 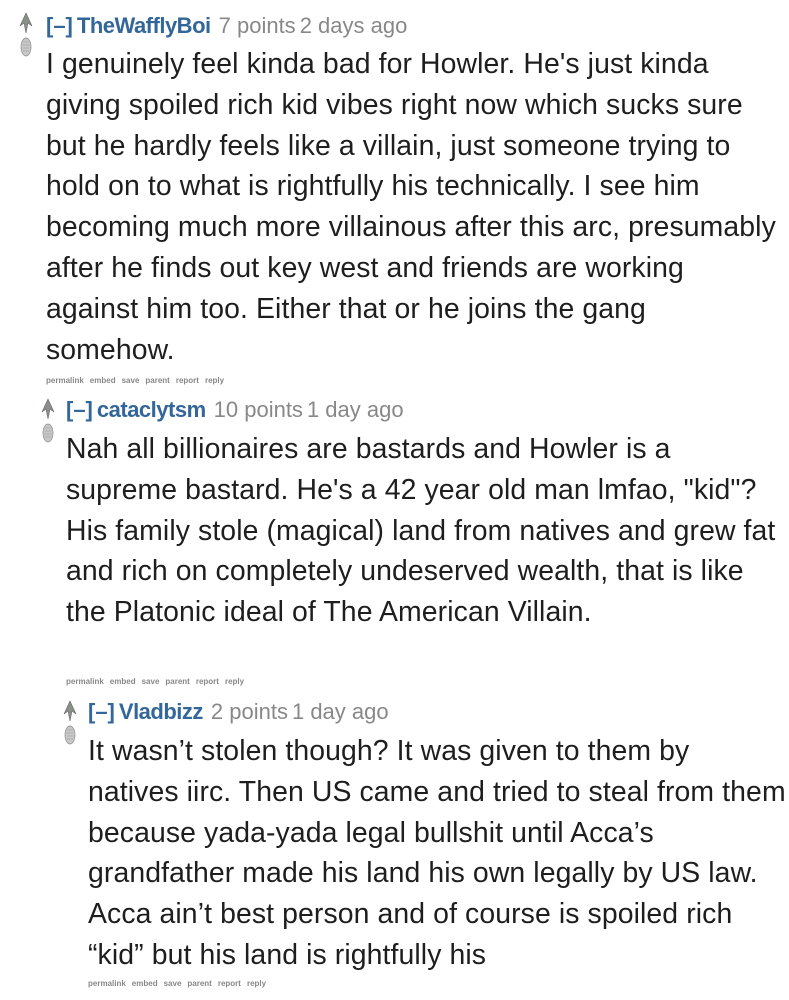 I want to click on comment-author: TheWafflyBoi, so click(x=144, y=25).